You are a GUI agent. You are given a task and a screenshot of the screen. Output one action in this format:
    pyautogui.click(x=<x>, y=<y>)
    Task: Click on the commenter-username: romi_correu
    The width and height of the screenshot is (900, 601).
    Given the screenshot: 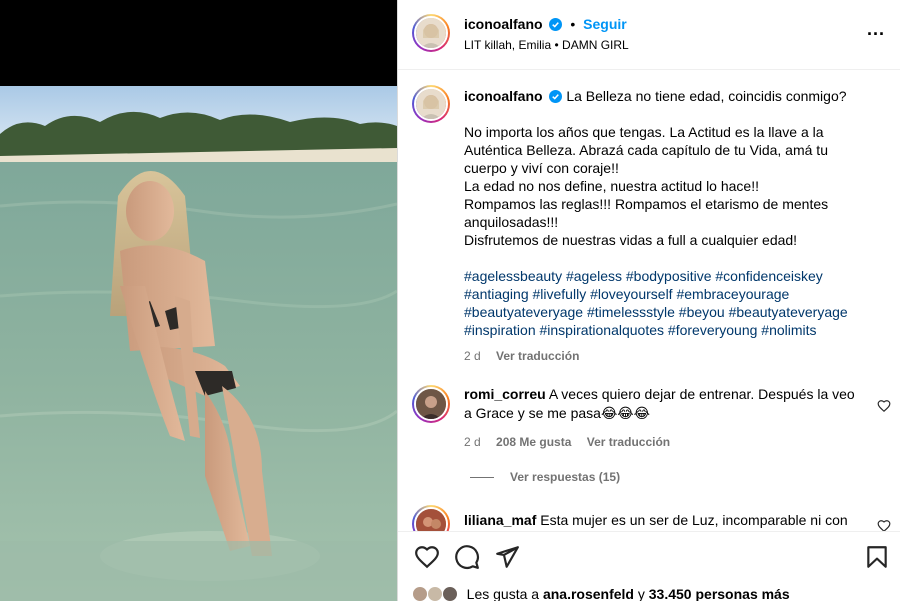 What is the action you would take?
    pyautogui.click(x=505, y=394)
    